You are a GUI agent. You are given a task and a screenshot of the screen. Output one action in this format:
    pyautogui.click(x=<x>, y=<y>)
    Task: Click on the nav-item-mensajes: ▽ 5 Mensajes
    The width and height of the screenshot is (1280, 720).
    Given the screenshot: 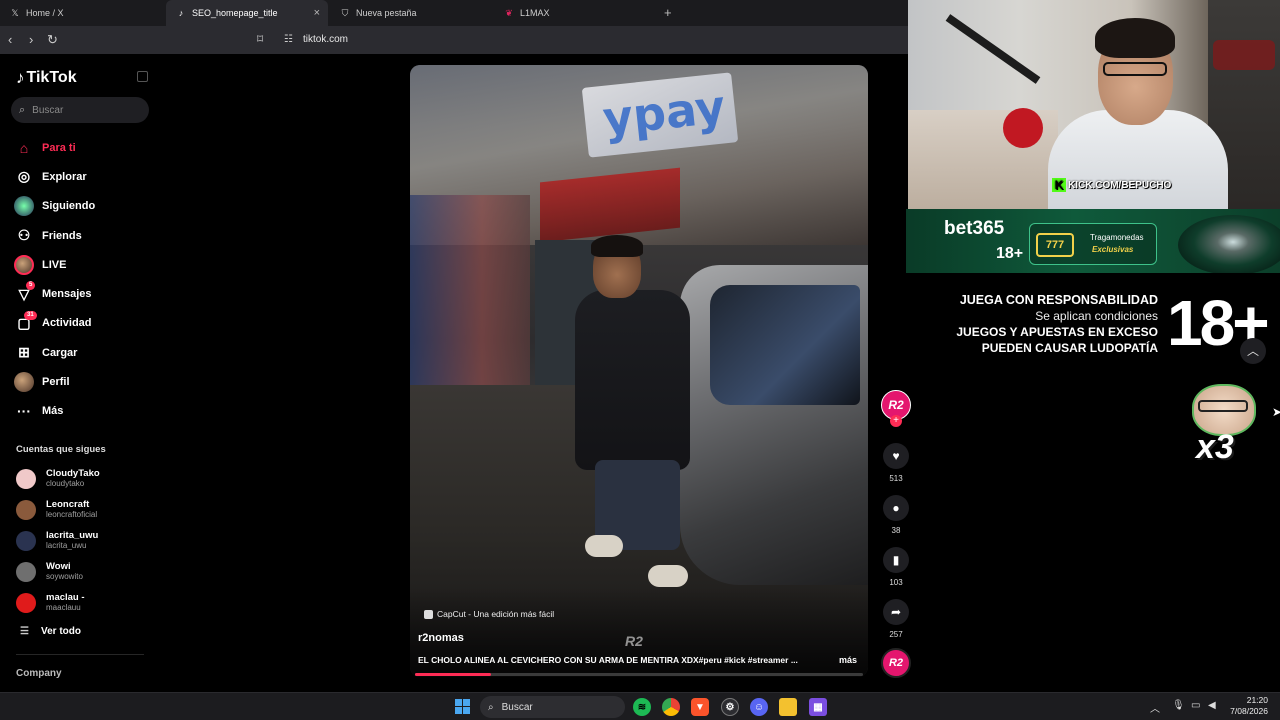 What is the action you would take?
    pyautogui.click(x=84, y=293)
    